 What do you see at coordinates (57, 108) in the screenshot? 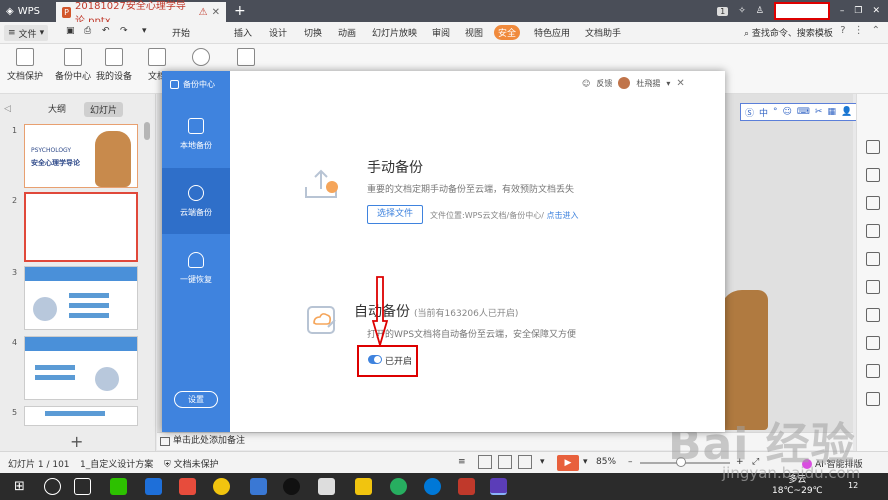
I see `tab-outline: 大纲` at bounding box center [57, 108].